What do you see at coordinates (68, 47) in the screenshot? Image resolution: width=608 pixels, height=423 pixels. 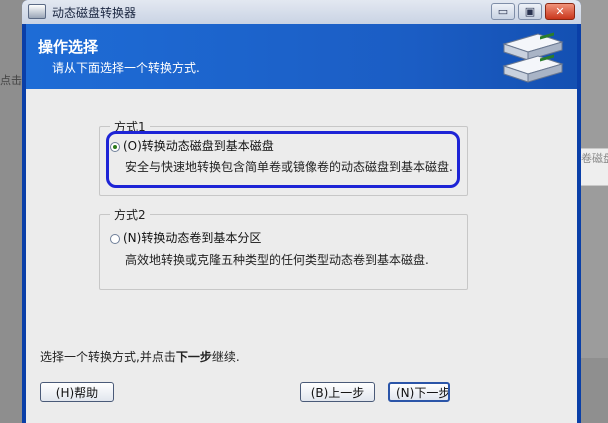 I see `page-title: 操作选择` at bounding box center [68, 47].